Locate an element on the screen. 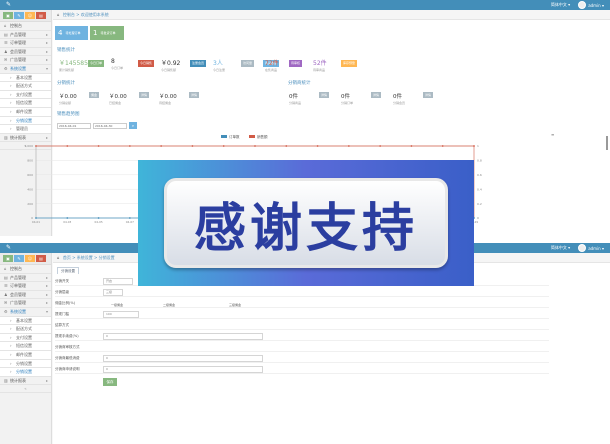 Image resolution: width=610 pixels, height=444 pixels. today-orders-badge: 今日订单 is located at coordinates (96, 63).